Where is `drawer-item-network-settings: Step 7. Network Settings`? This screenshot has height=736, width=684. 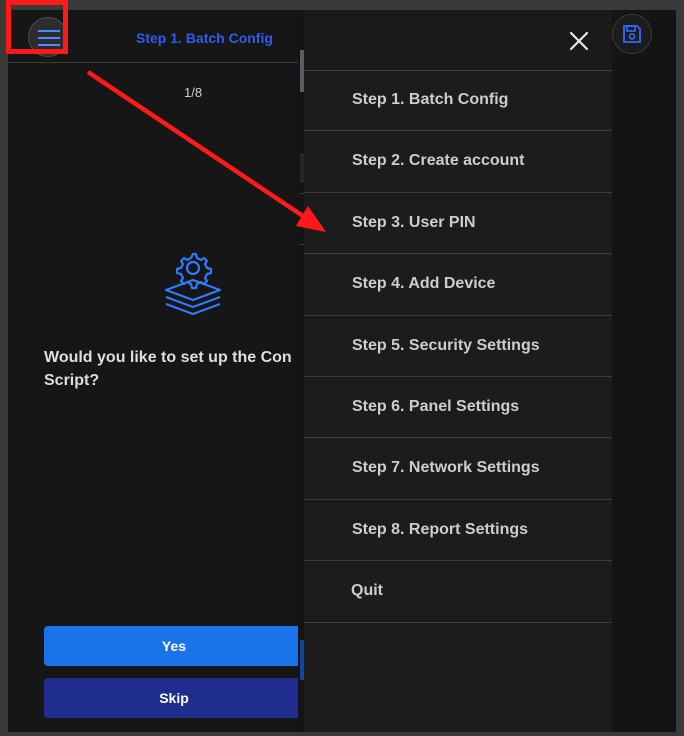 drawer-item-network-settings: Step 7. Network Settings is located at coordinates (458, 469).